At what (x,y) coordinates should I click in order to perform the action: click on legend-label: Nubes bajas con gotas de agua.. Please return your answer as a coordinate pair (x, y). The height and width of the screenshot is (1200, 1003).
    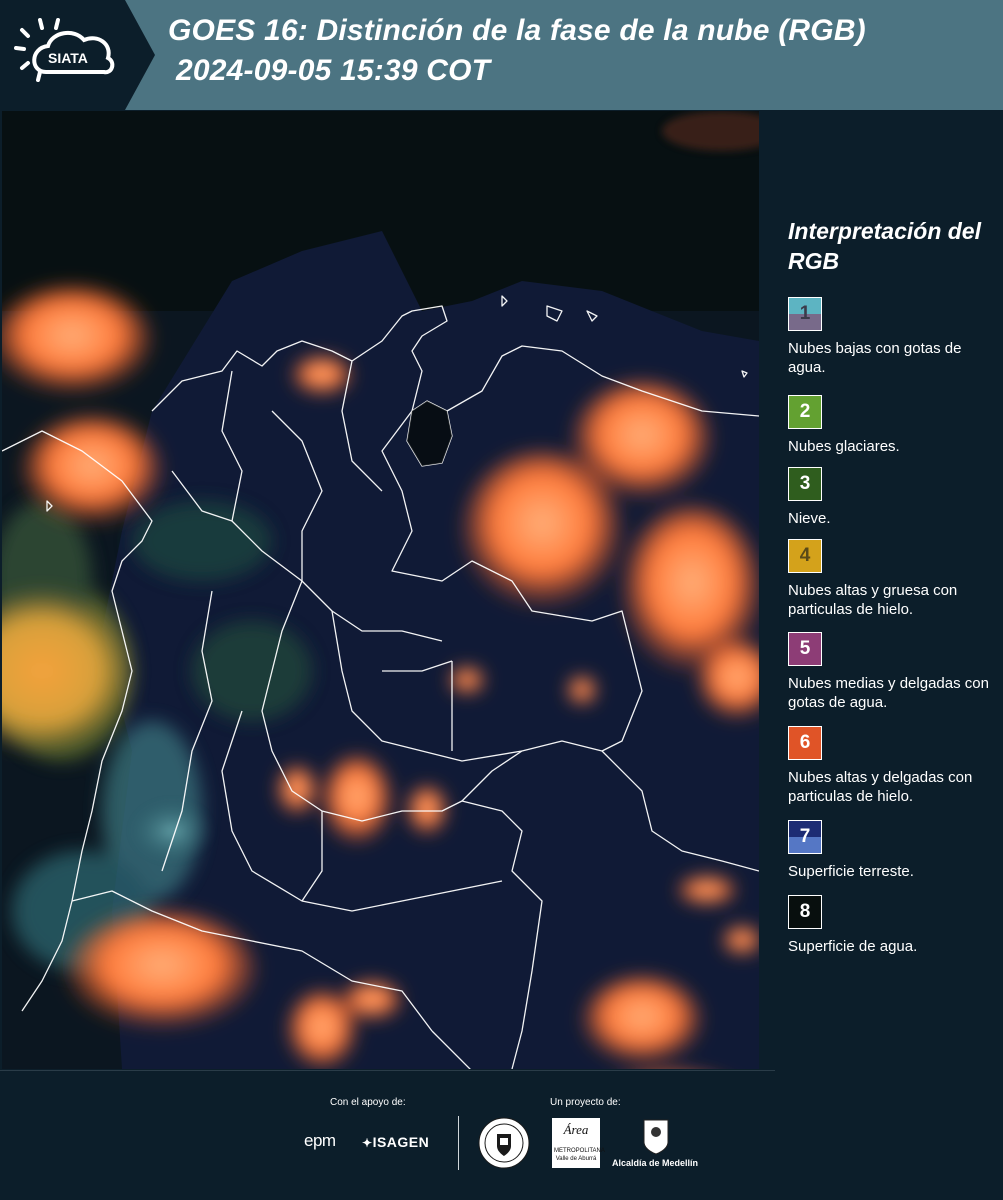
    Looking at the image, I should click on (875, 358).